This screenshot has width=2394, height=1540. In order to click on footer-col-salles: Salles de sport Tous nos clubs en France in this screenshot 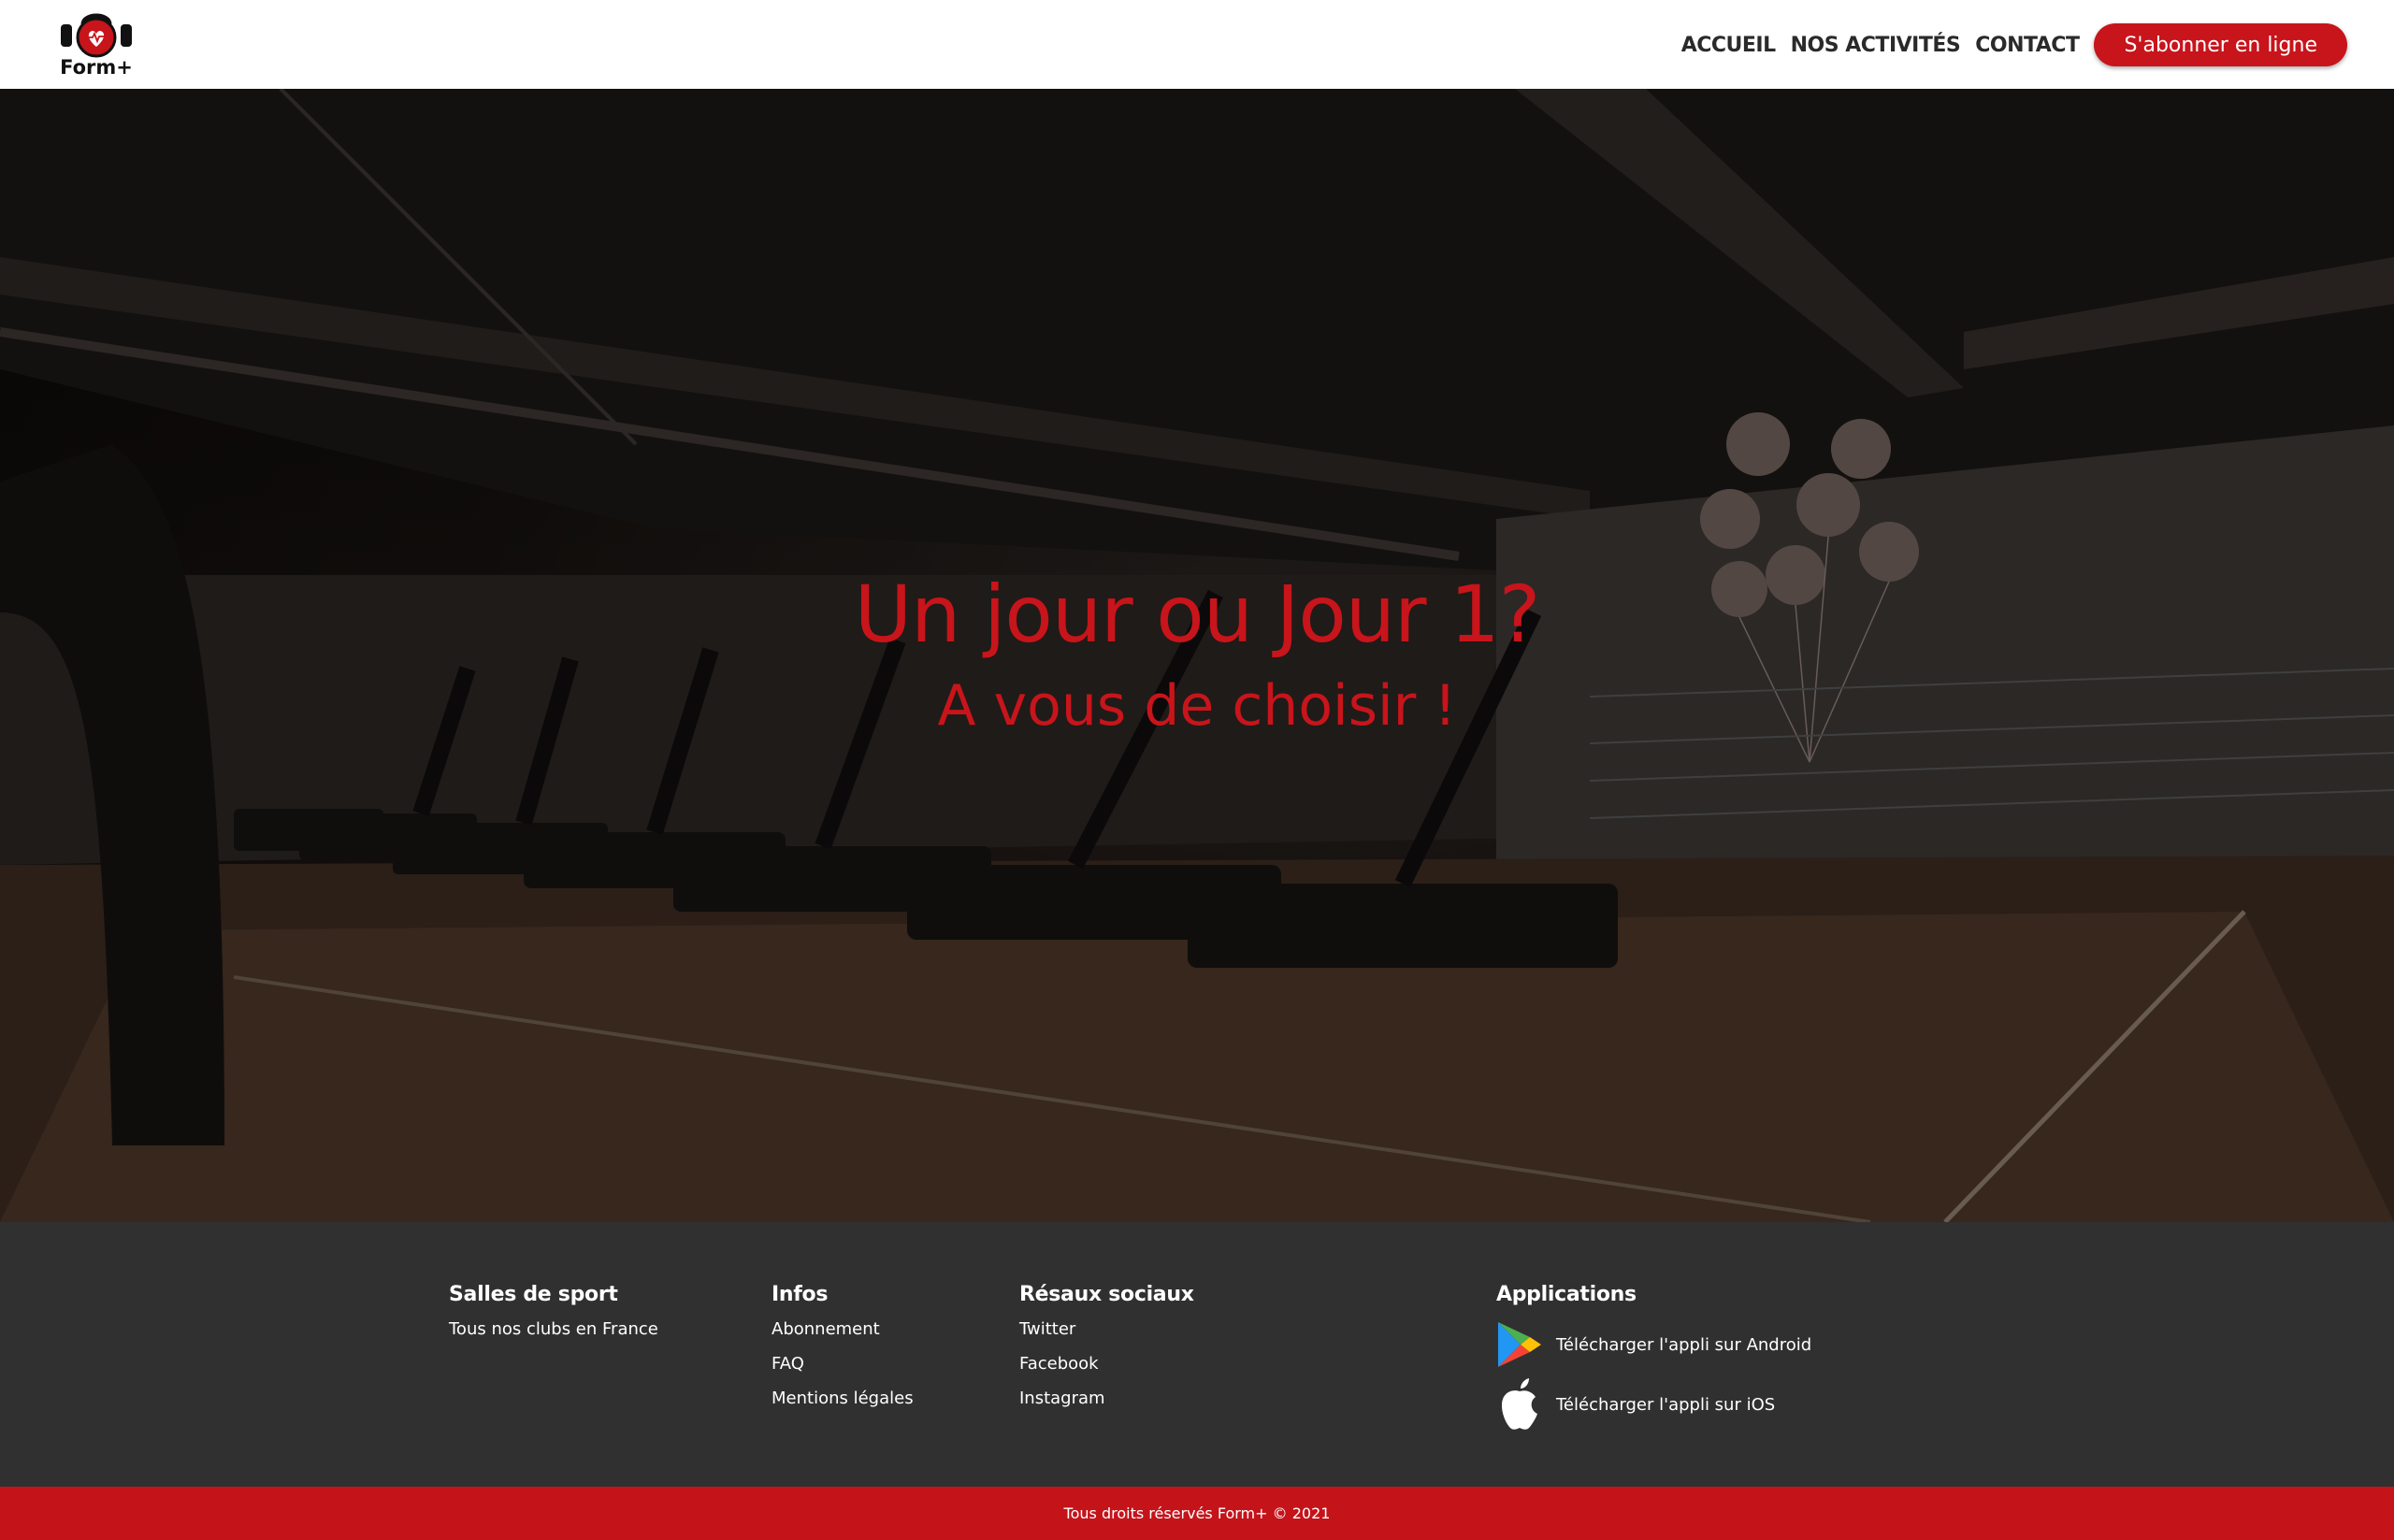, I will do `click(553, 1318)`.